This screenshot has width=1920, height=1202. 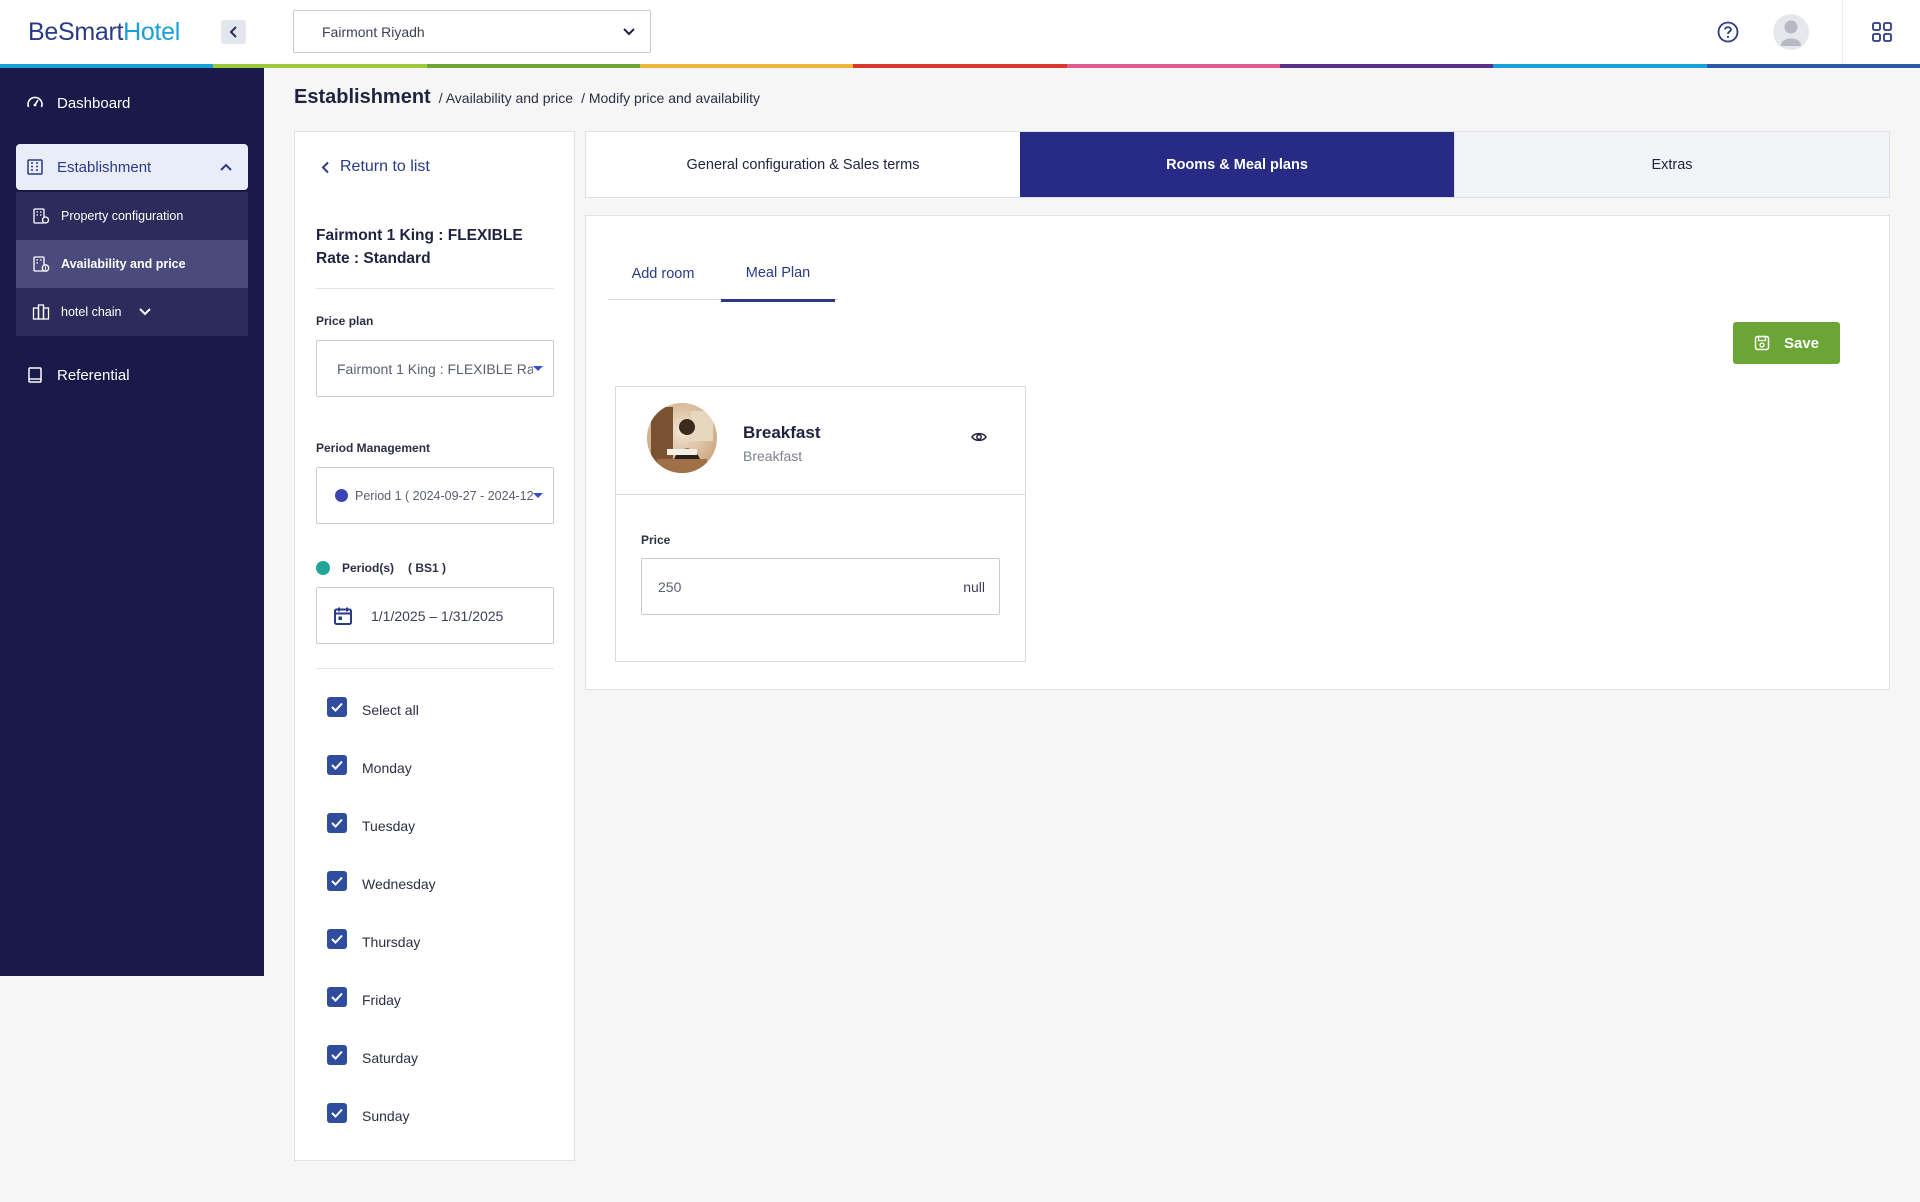 I want to click on checkbox-label: Friday, so click(x=381, y=1000).